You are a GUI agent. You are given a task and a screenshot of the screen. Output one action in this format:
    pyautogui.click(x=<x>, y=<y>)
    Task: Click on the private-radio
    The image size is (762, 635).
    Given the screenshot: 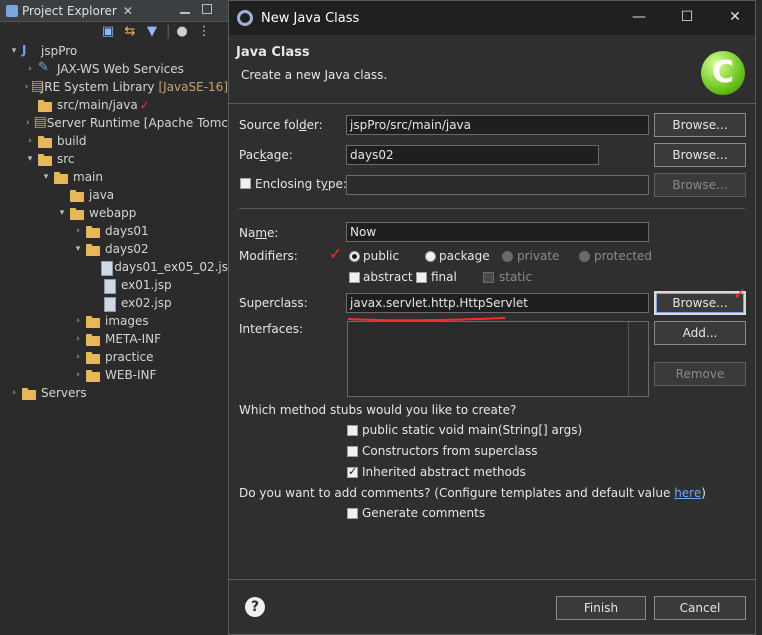 What is the action you would take?
    pyautogui.click(x=507, y=256)
    